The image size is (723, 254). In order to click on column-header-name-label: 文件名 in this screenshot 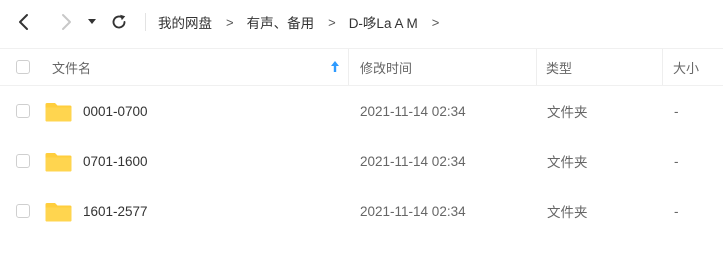, I will do `click(72, 68)`.